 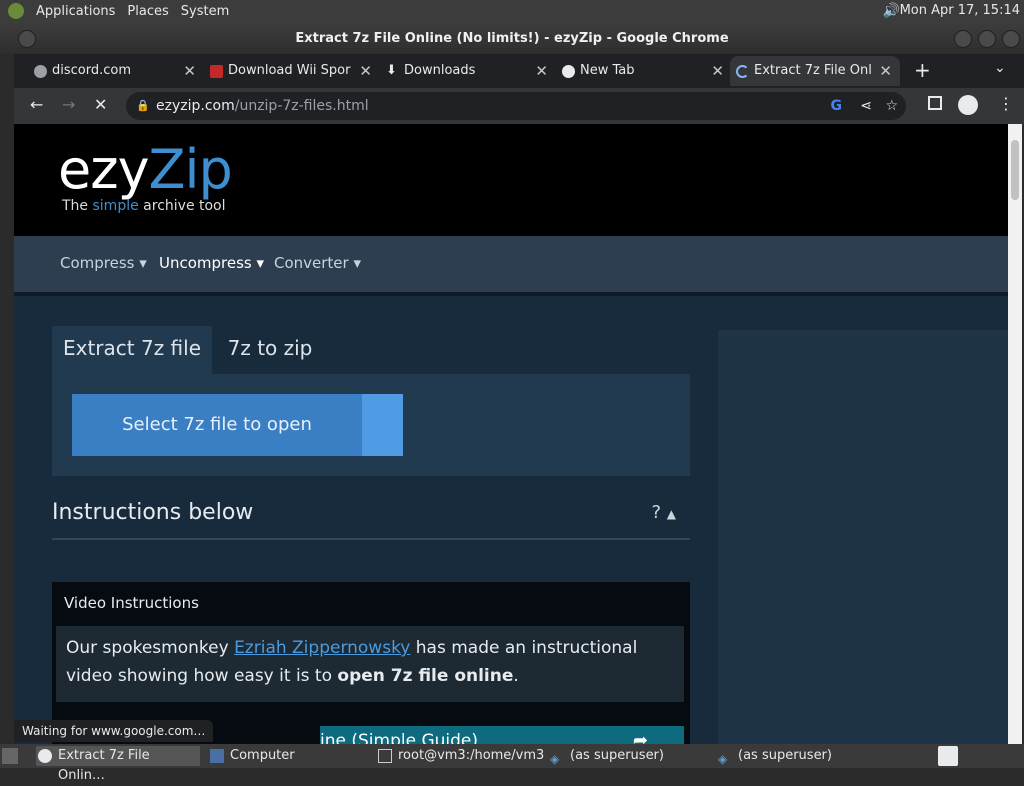 What do you see at coordinates (948, 756) in the screenshot?
I see `workspace-chrome-icon` at bounding box center [948, 756].